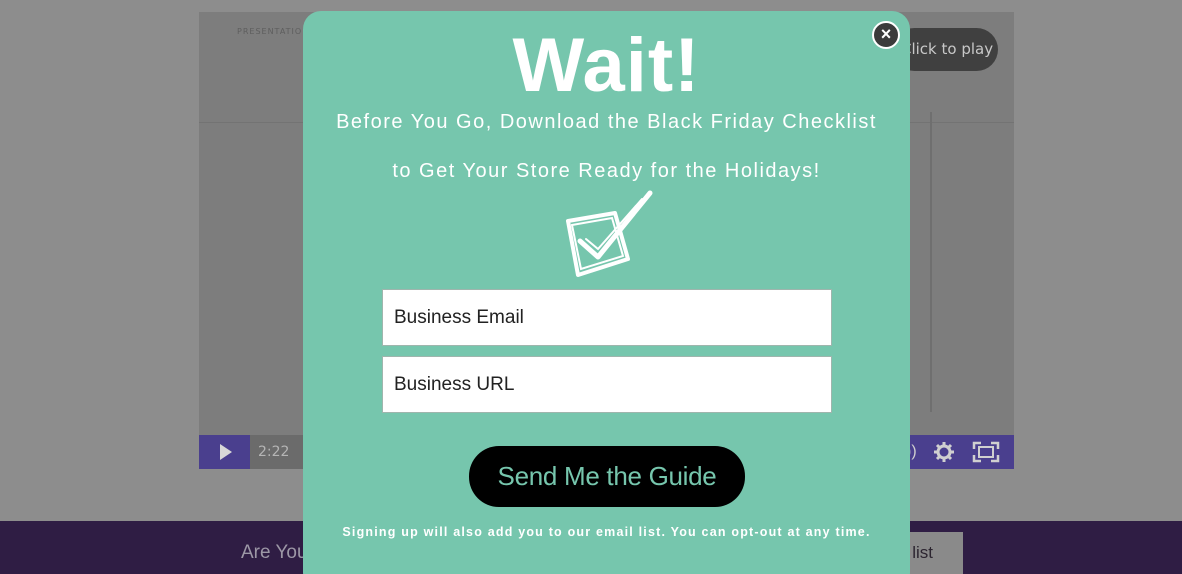  Describe the element at coordinates (274, 552) in the screenshot. I see `bottom-banner-text: Are You` at that location.